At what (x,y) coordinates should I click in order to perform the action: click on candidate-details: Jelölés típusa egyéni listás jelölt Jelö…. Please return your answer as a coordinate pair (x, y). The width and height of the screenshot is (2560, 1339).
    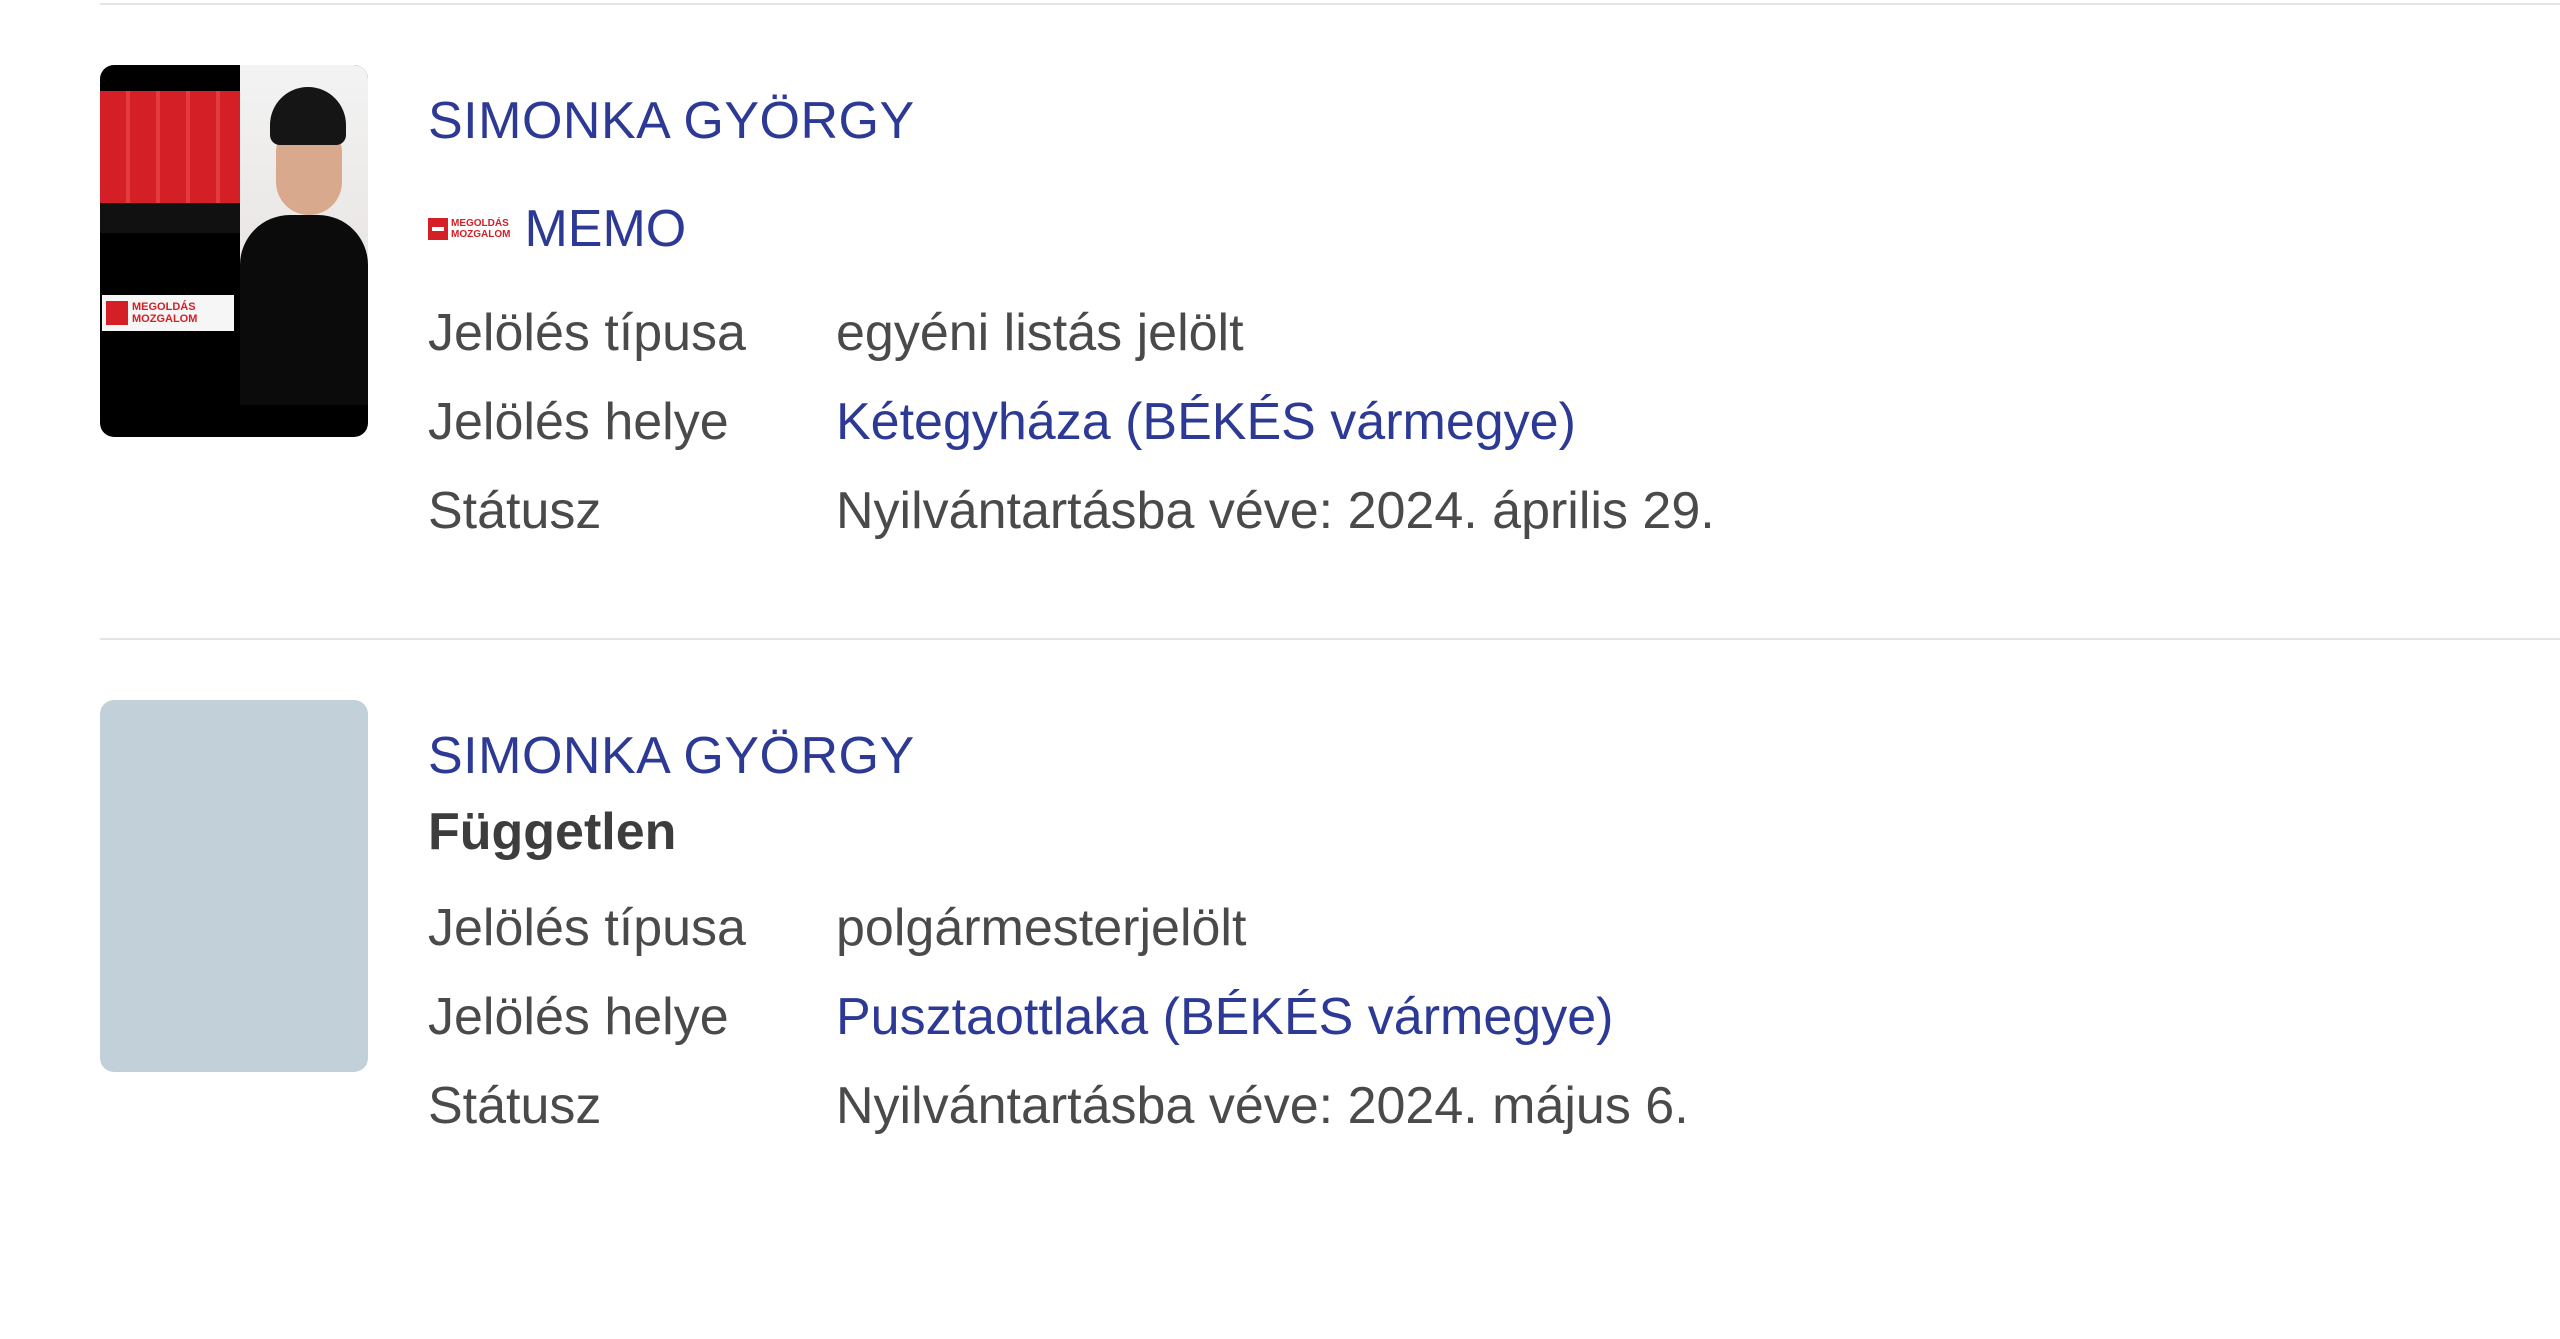
    Looking at the image, I should click on (1071, 422).